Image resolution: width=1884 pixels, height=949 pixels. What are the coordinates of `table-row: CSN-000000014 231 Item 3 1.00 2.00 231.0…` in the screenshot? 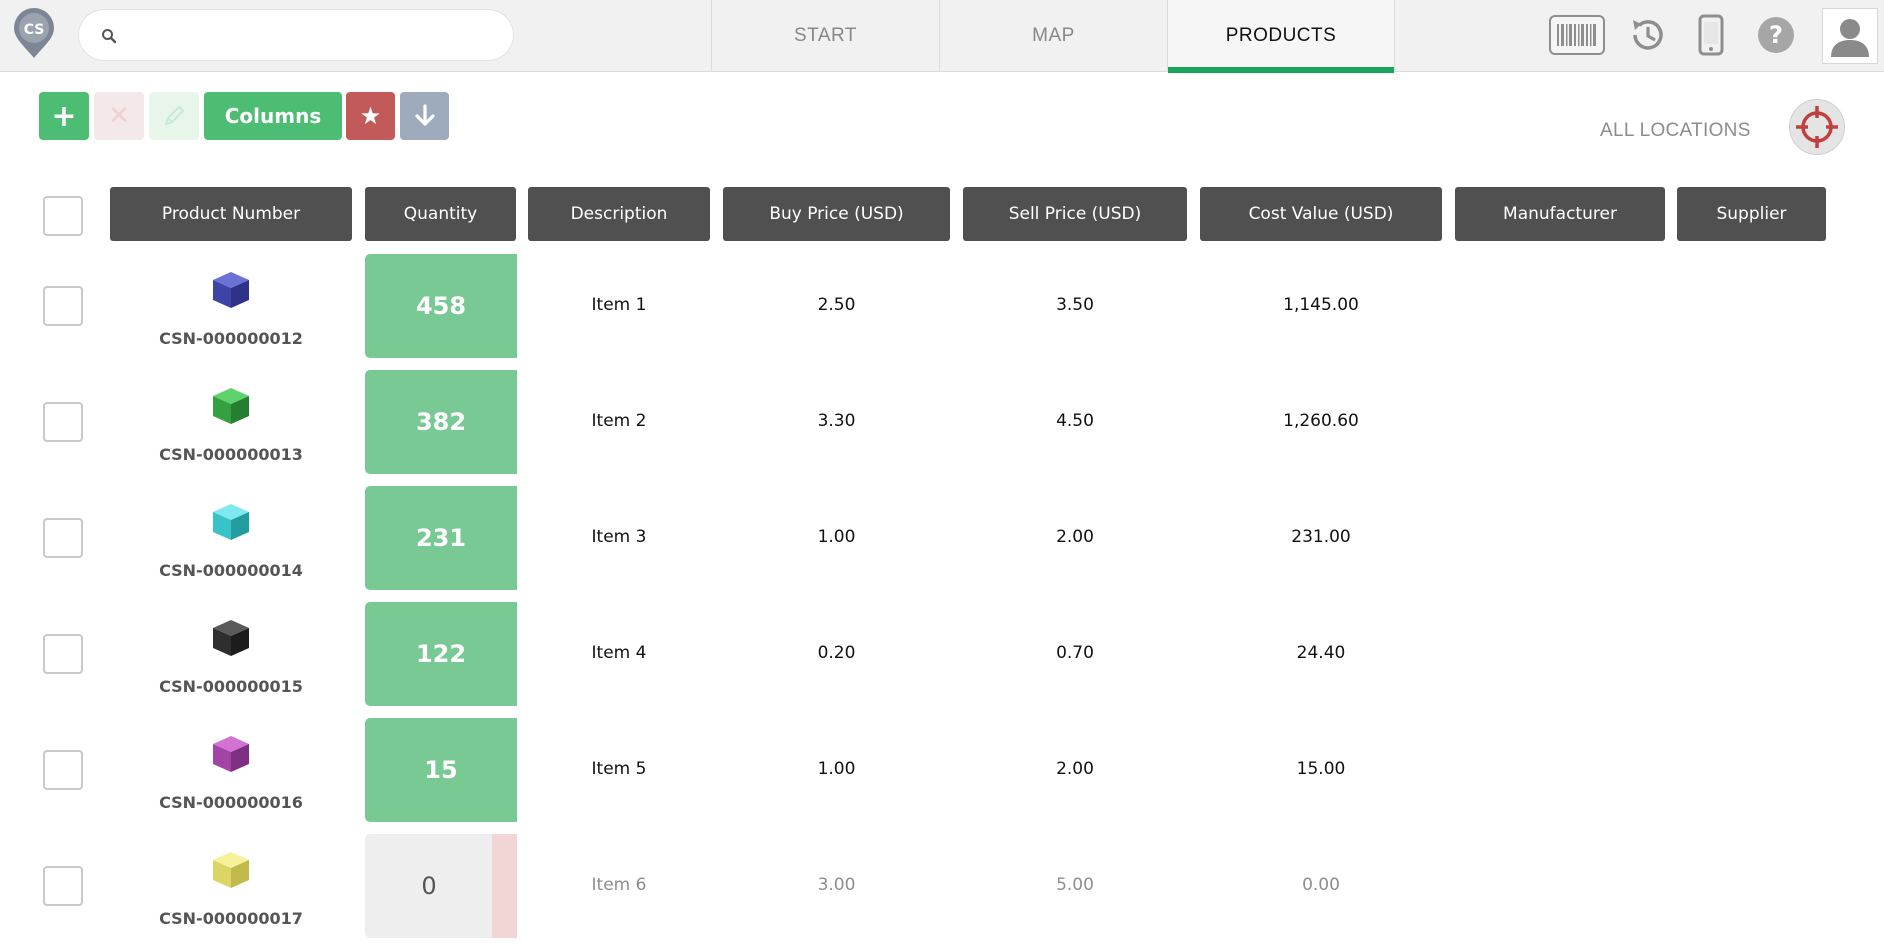 It's located at (942, 543).